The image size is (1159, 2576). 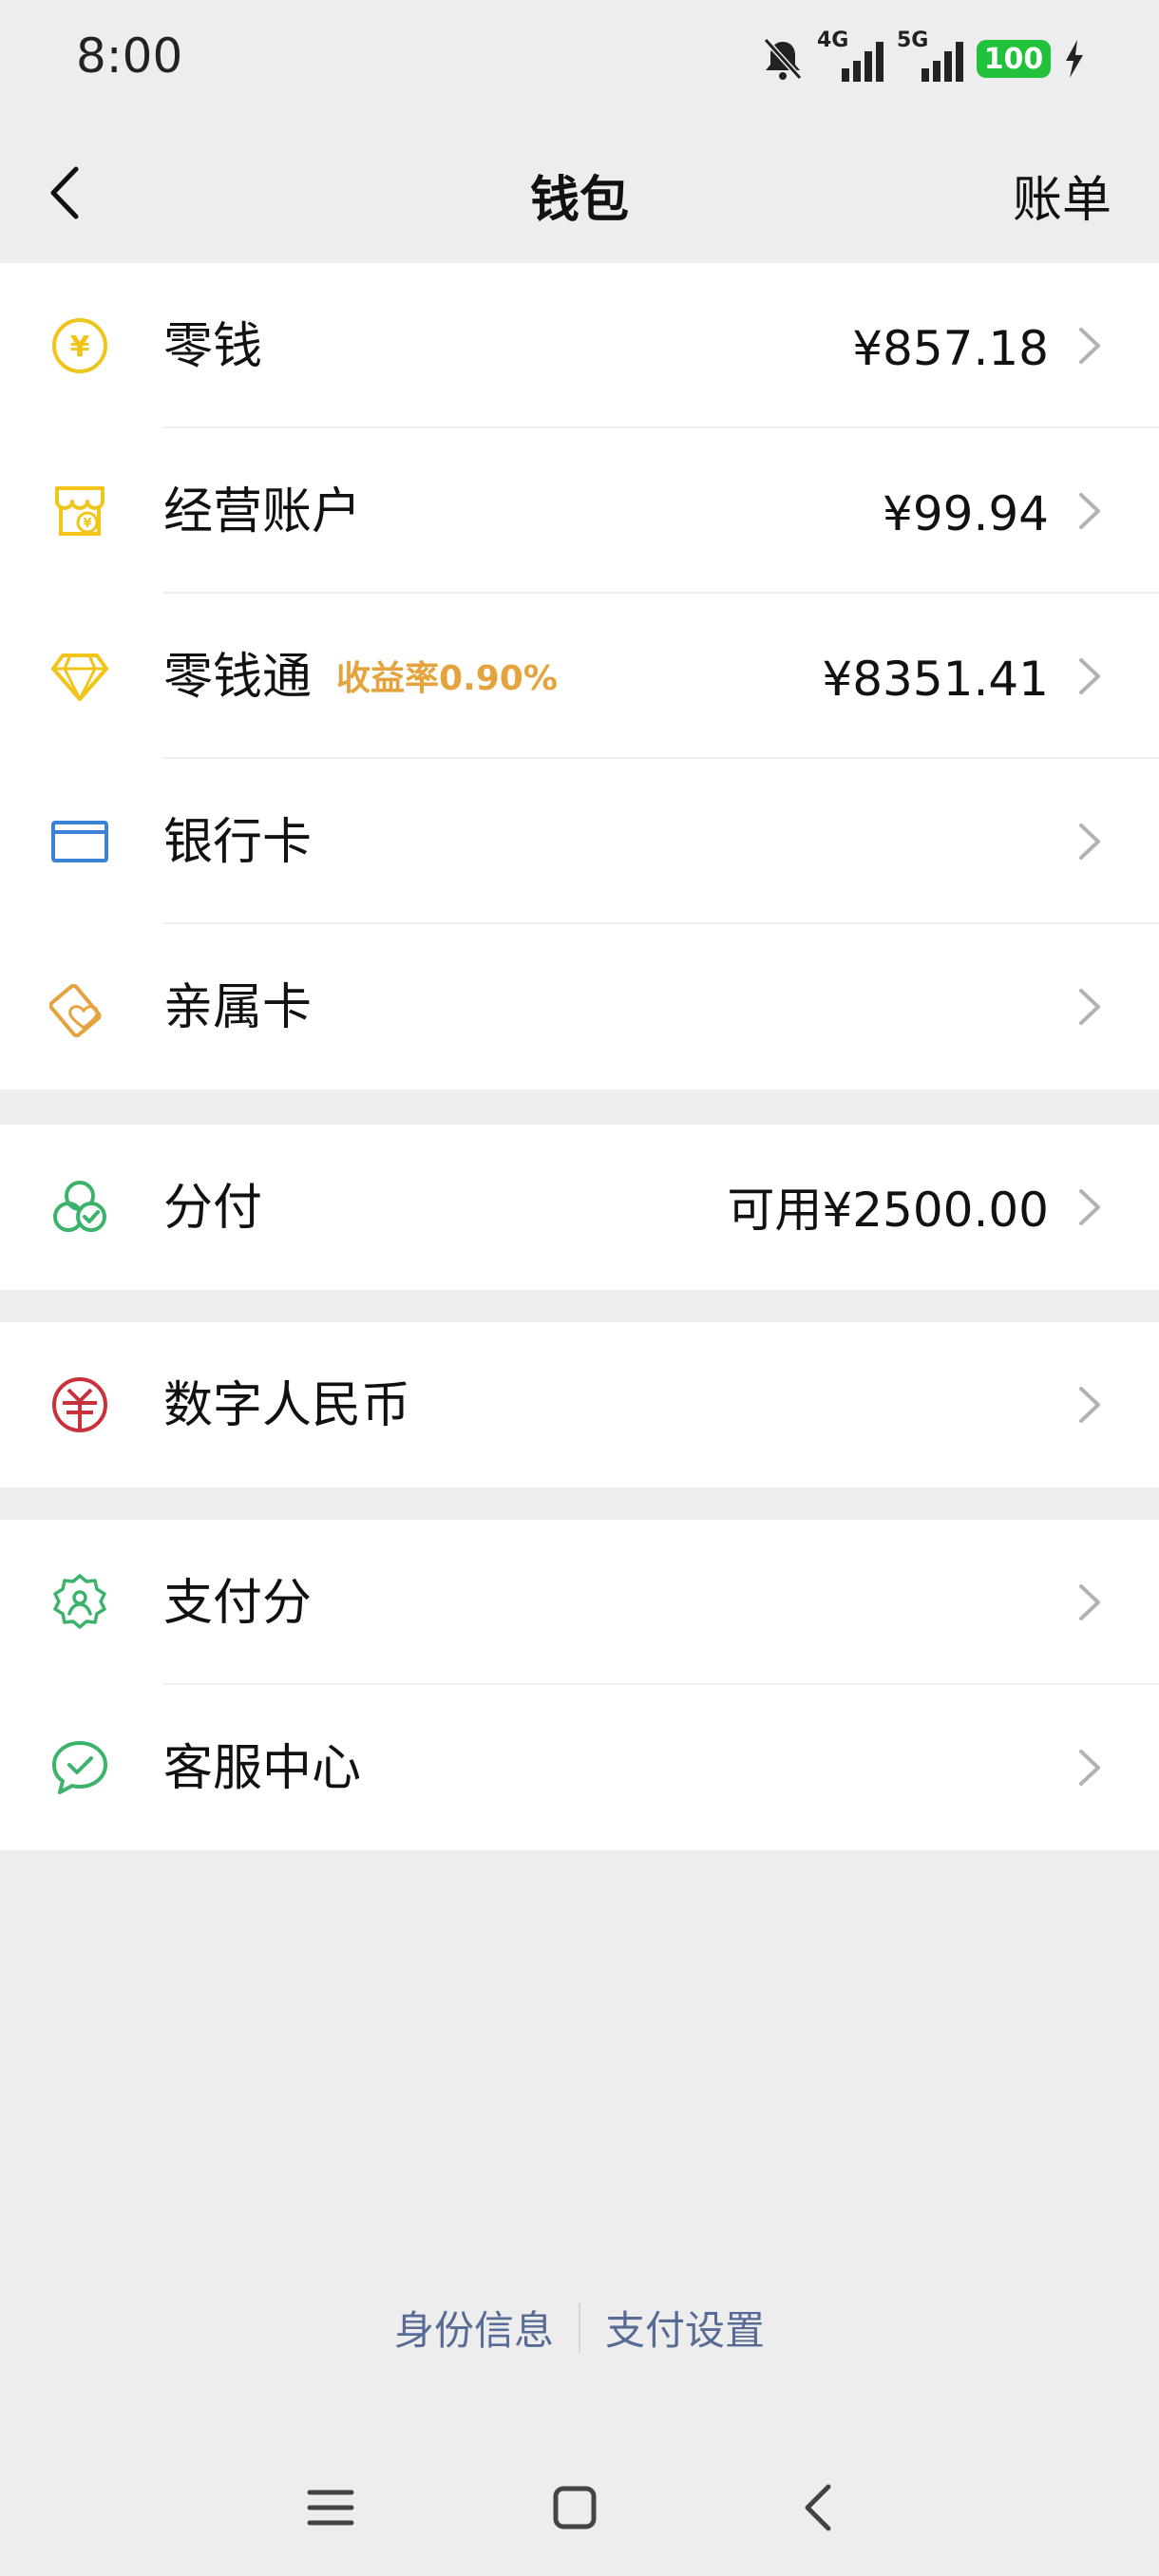 I want to click on signal-4g: 4G, so click(x=850, y=56).